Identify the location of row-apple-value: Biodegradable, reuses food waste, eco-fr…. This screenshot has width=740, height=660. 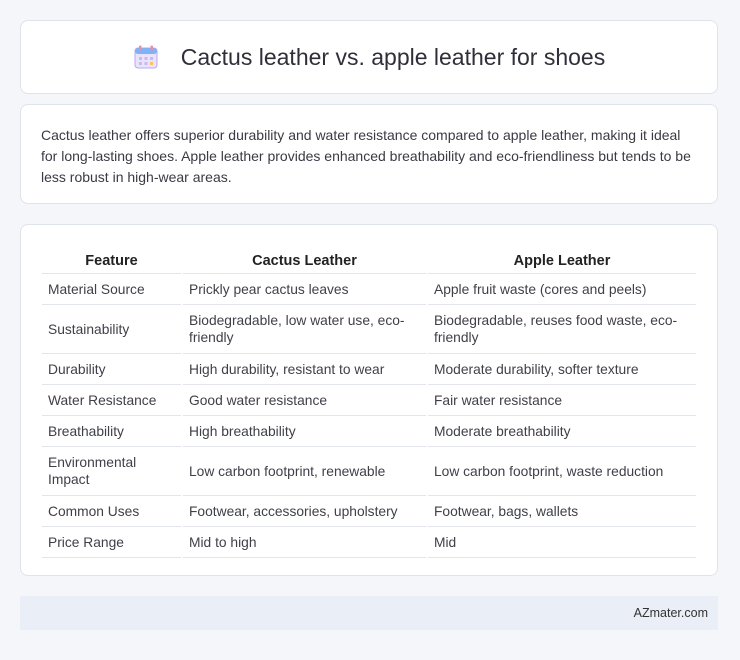
(562, 329).